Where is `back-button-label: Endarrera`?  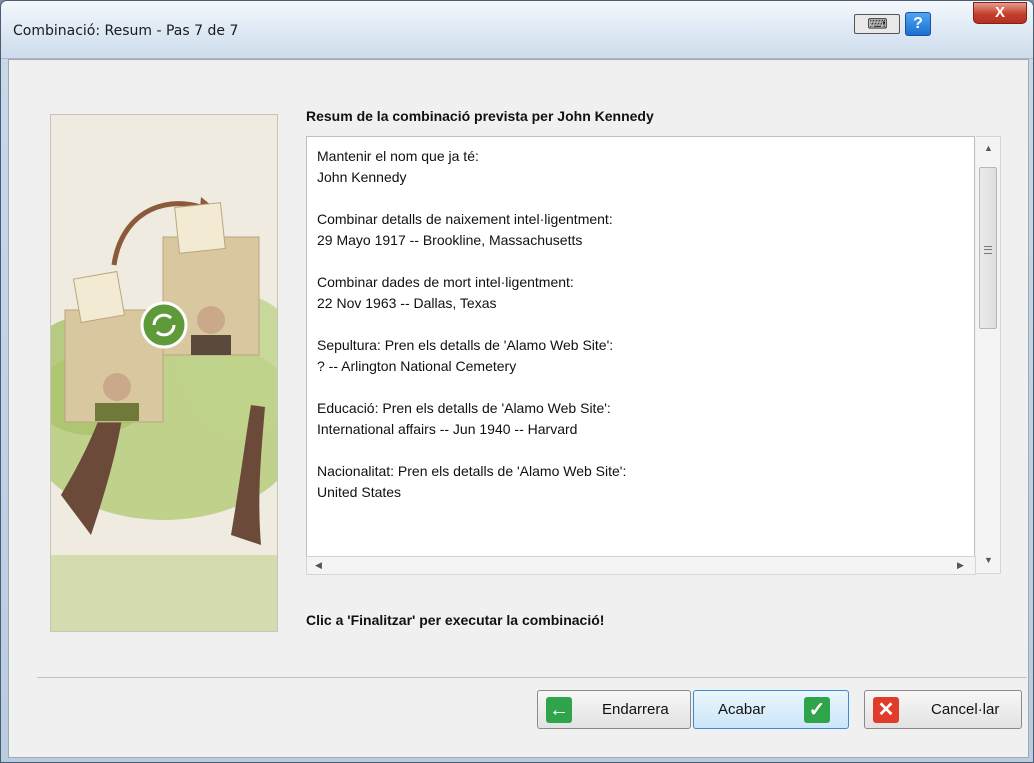
back-button-label: Endarrera is located at coordinates (635, 709).